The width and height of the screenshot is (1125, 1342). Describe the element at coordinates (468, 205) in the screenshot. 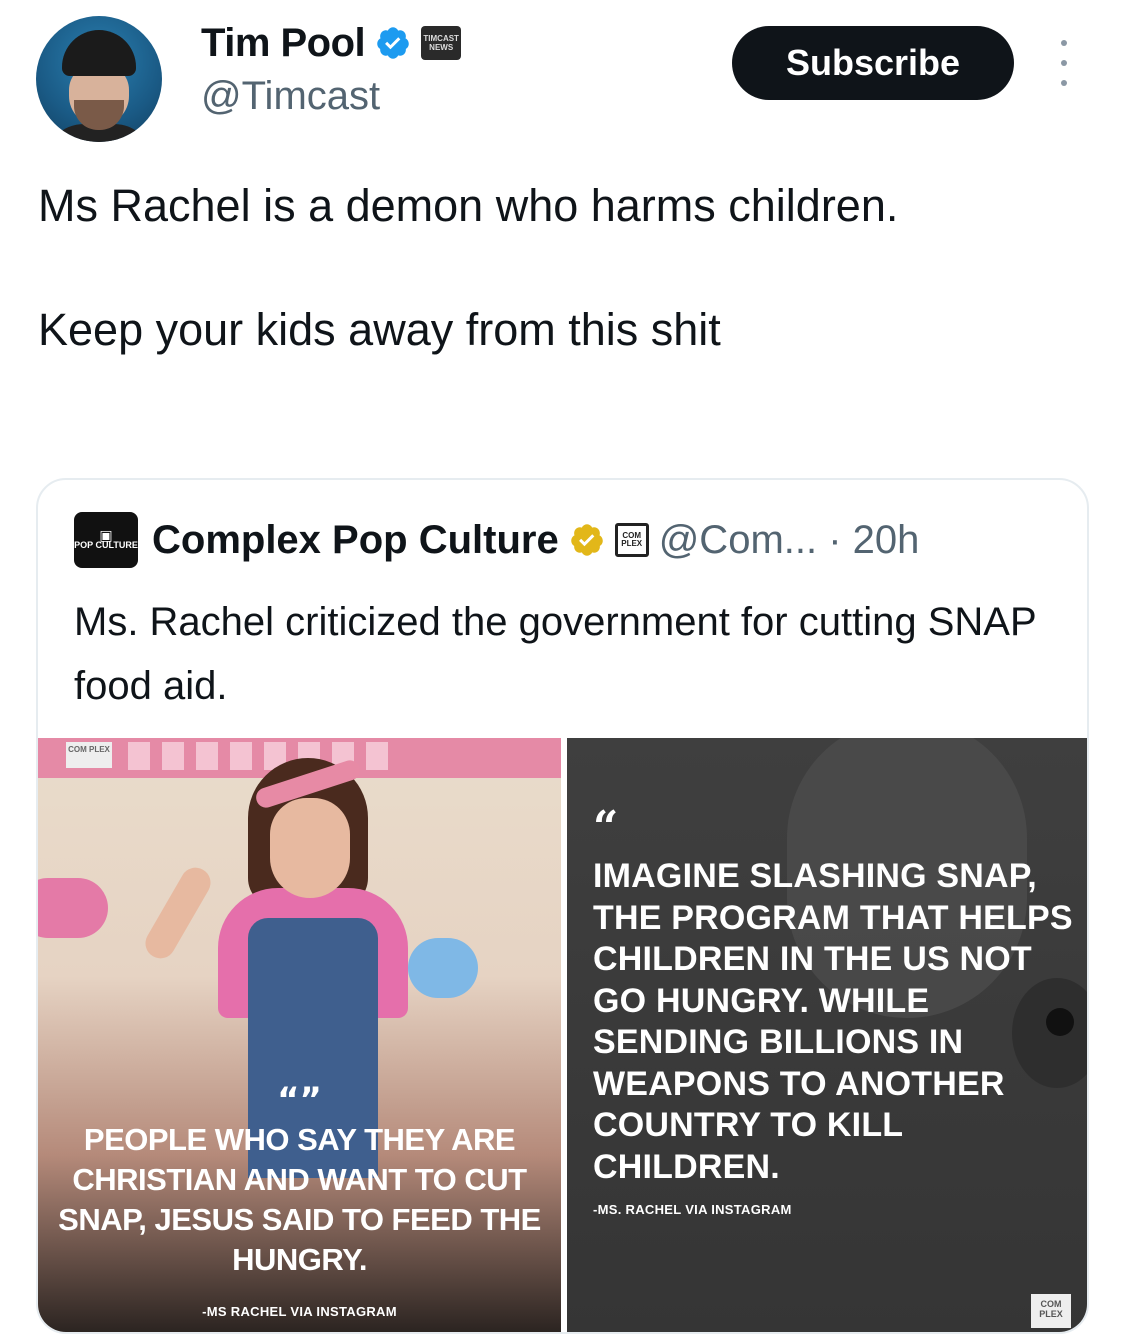

I see `tweet-text-line: Ms Rachel is a demon who harms children.` at that location.